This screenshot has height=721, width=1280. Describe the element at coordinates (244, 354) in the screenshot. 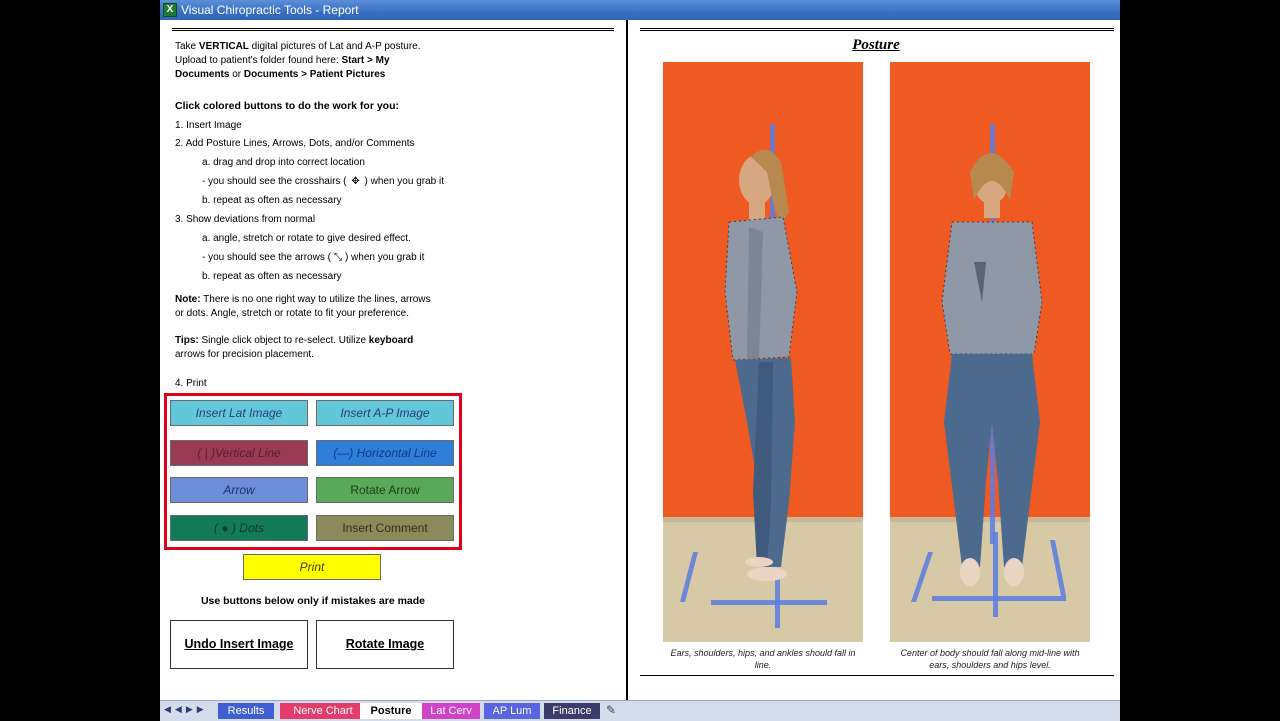

I see `tips-line-2: arrows for precision placement.` at that location.